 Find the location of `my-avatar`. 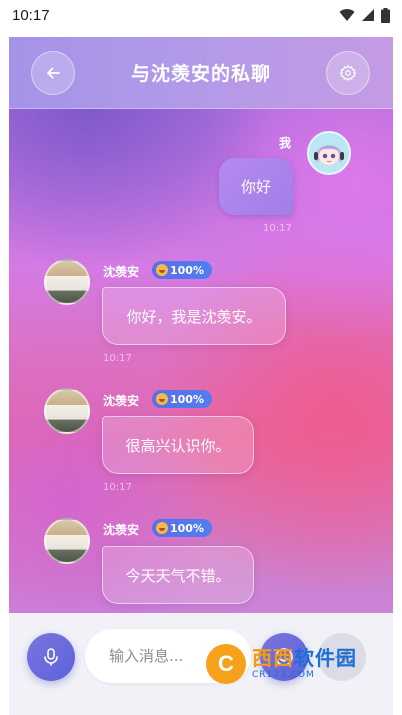

my-avatar is located at coordinates (329, 153).